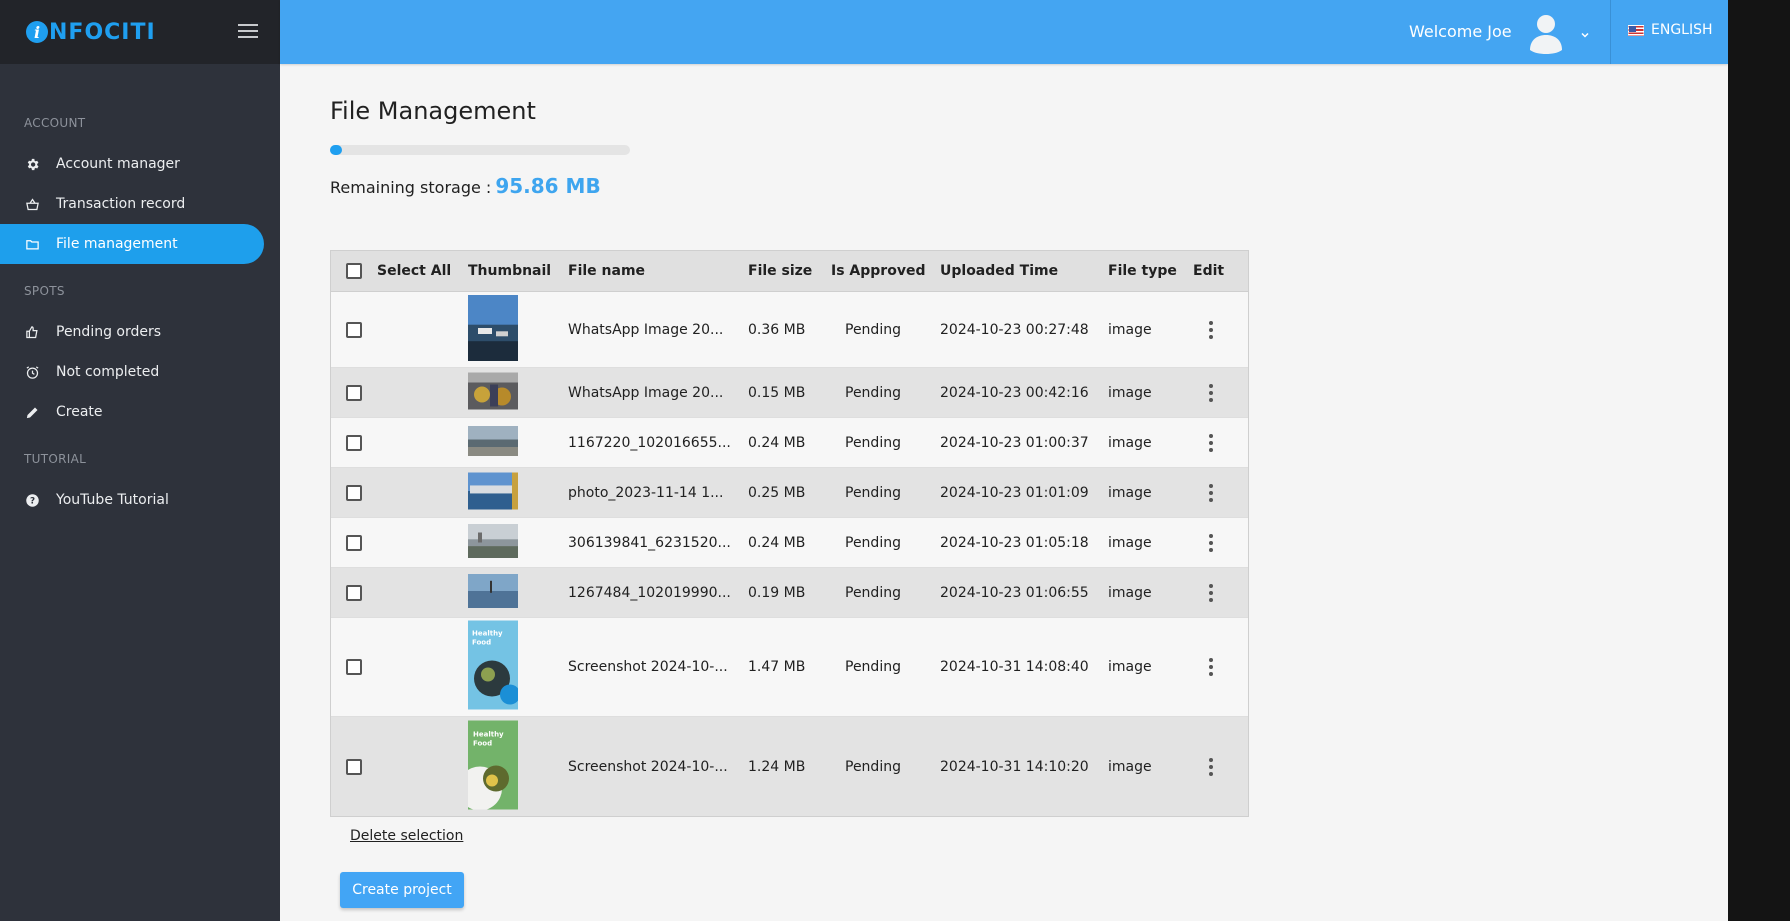 This screenshot has width=1790, height=921. What do you see at coordinates (44, 291) in the screenshot?
I see `section-spots-label: SPOTS` at bounding box center [44, 291].